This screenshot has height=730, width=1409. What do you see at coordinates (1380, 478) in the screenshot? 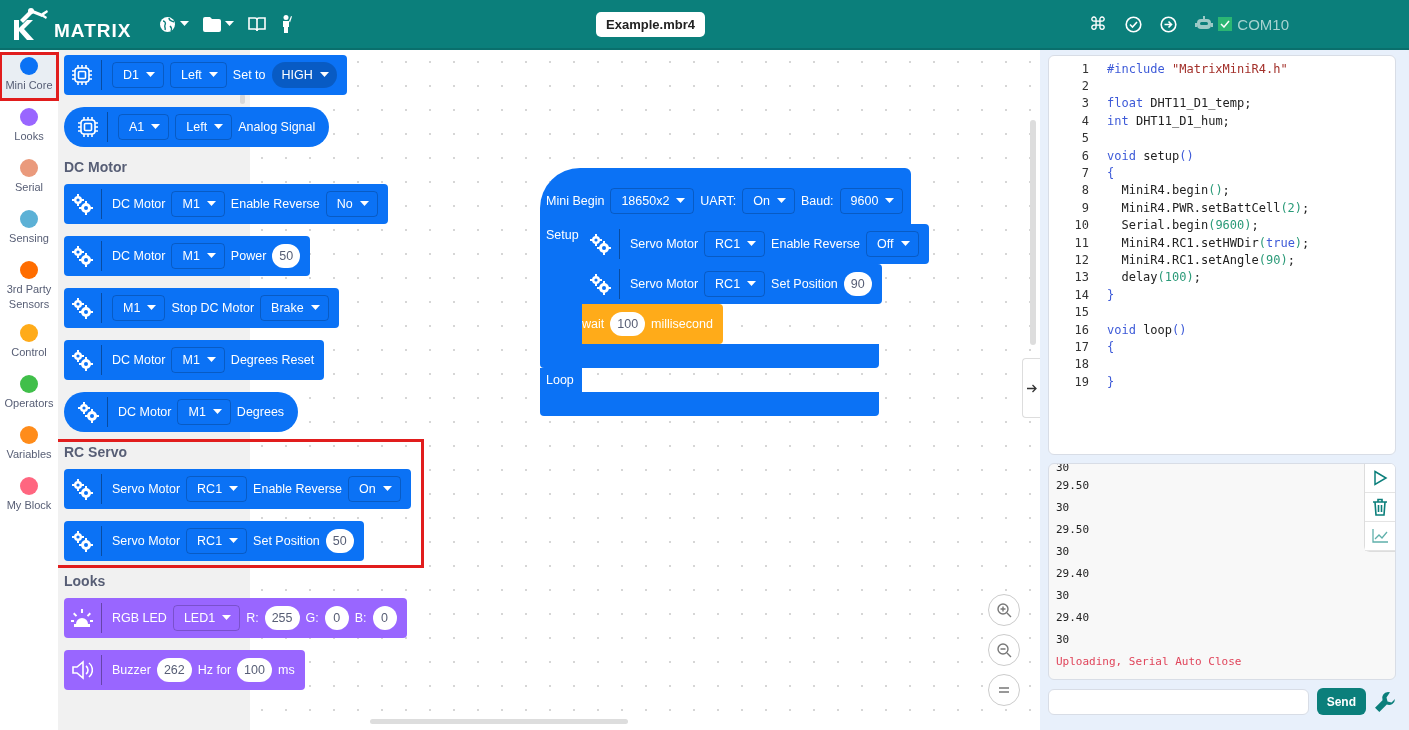
I see `play-icon` at bounding box center [1380, 478].